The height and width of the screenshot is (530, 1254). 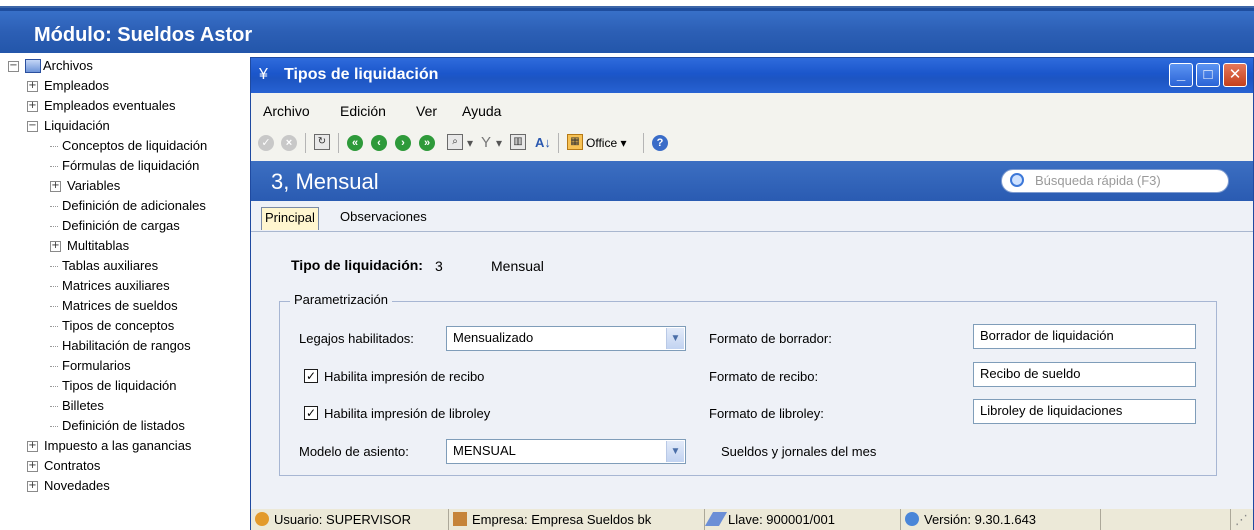 What do you see at coordinates (660, 143) in the screenshot?
I see `help-icon: ?` at bounding box center [660, 143].